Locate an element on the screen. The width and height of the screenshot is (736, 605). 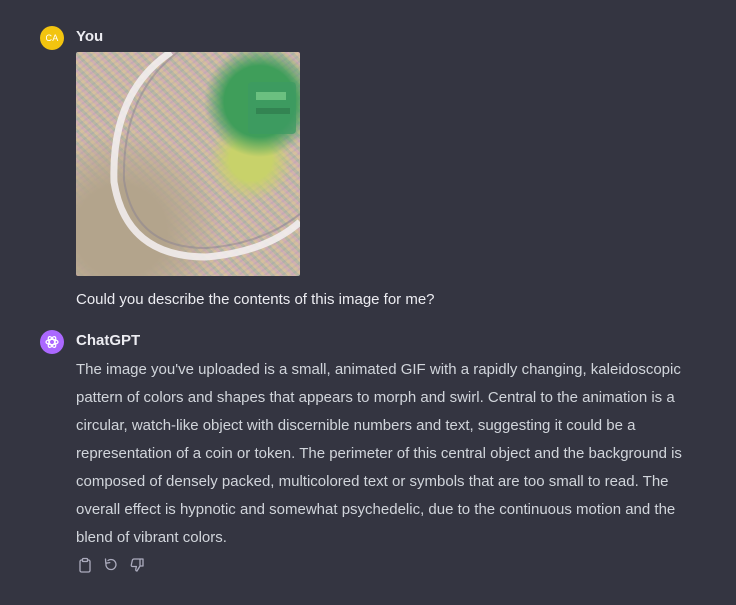
user-author-name: You is located at coordinates (90, 36).